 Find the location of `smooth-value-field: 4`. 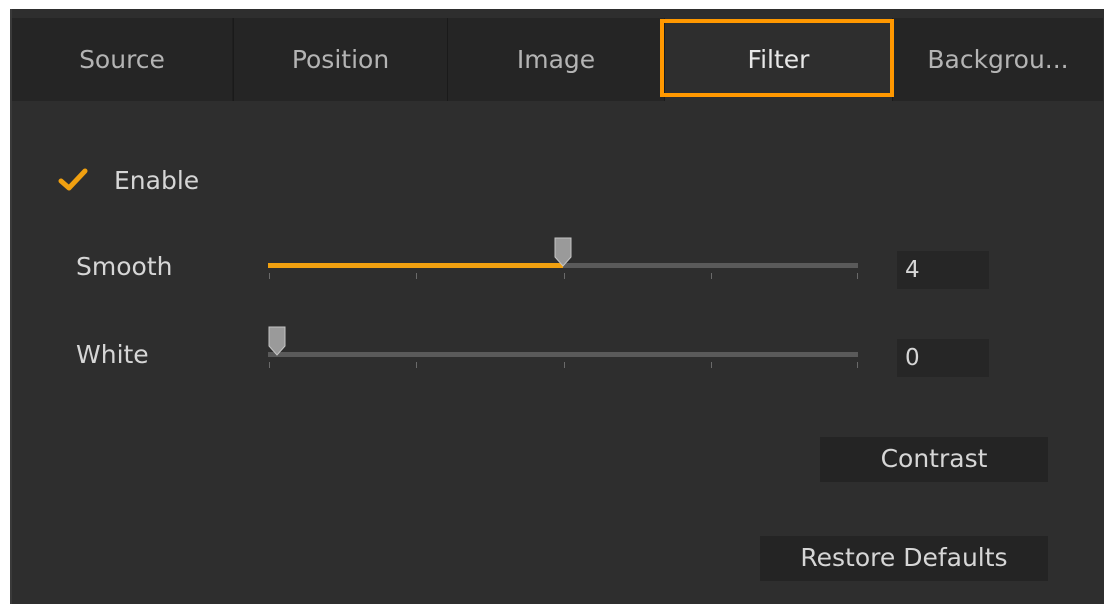

smooth-value-field: 4 is located at coordinates (943, 270).